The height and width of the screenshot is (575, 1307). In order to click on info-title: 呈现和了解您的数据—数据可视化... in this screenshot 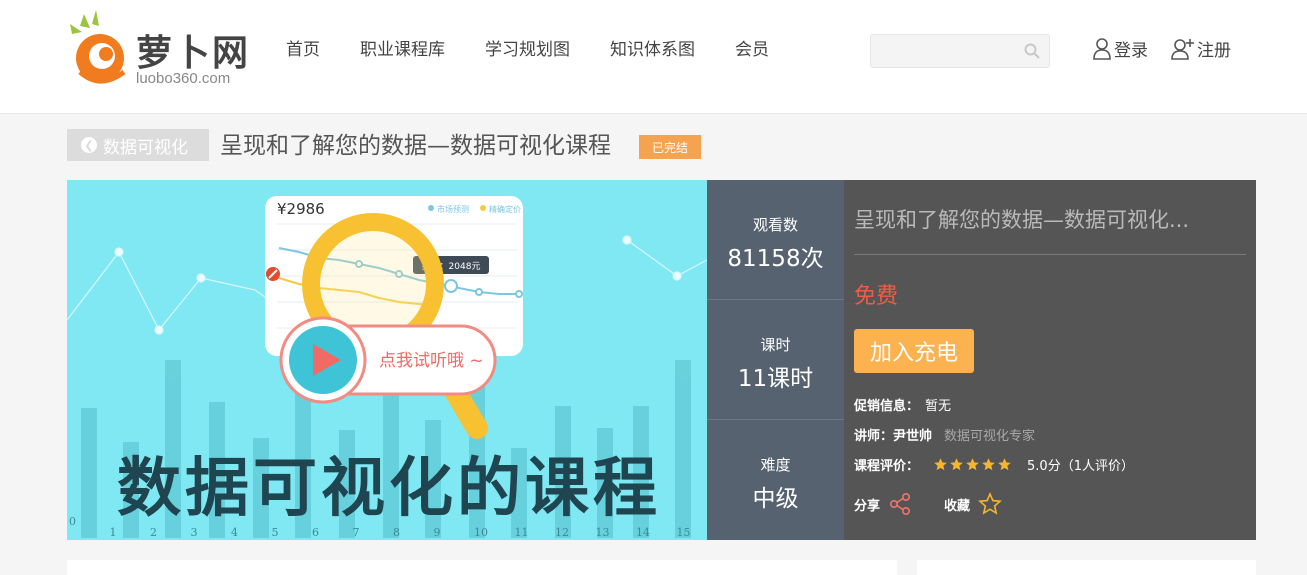, I will do `click(1022, 220)`.